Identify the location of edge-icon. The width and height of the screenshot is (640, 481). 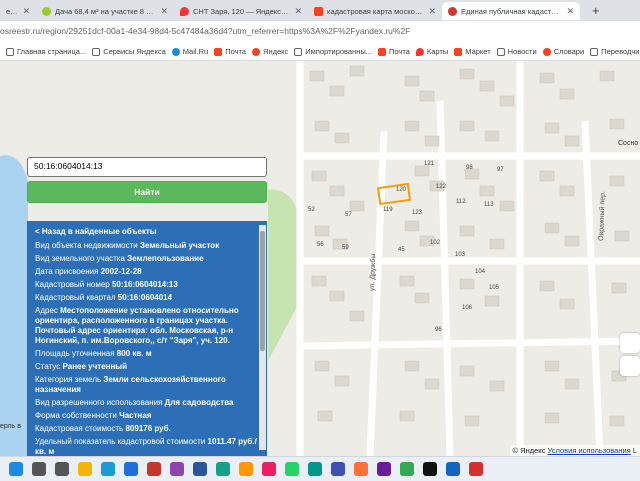
(108, 469).